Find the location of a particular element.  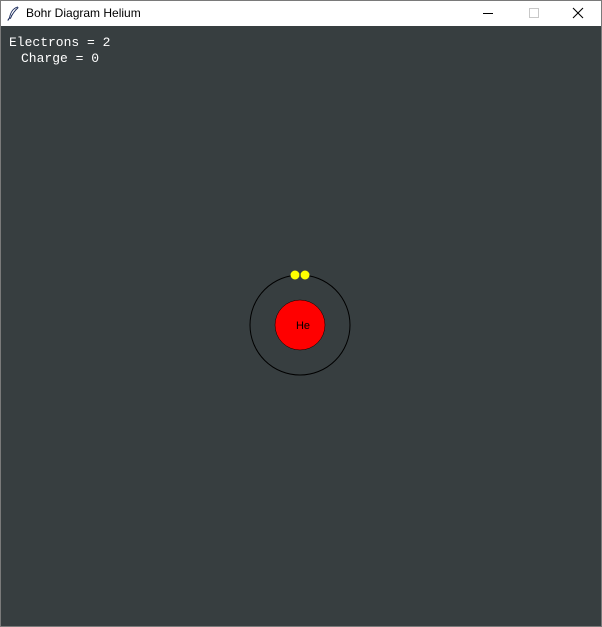

minimize-icon is located at coordinates (488, 13).